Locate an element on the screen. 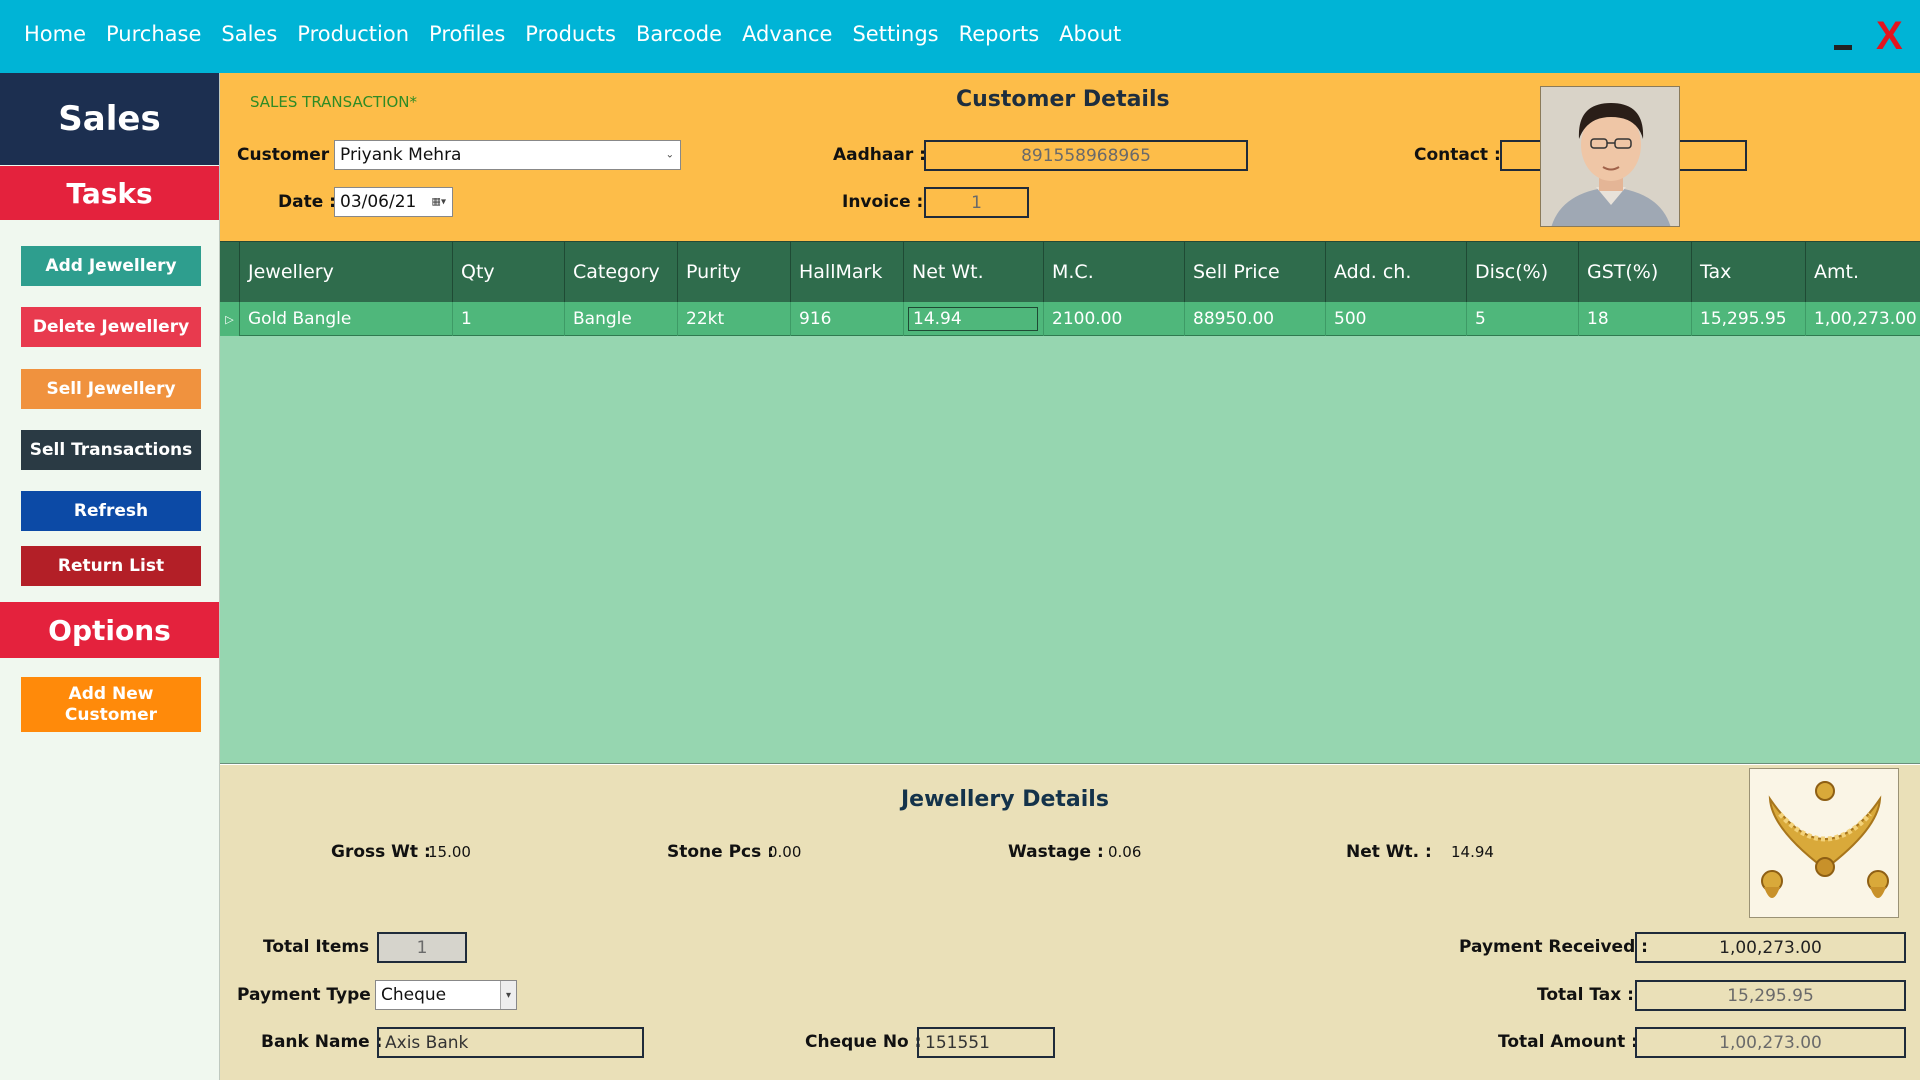 This screenshot has height=1080, width=1920. grid-corner is located at coordinates (230, 272).